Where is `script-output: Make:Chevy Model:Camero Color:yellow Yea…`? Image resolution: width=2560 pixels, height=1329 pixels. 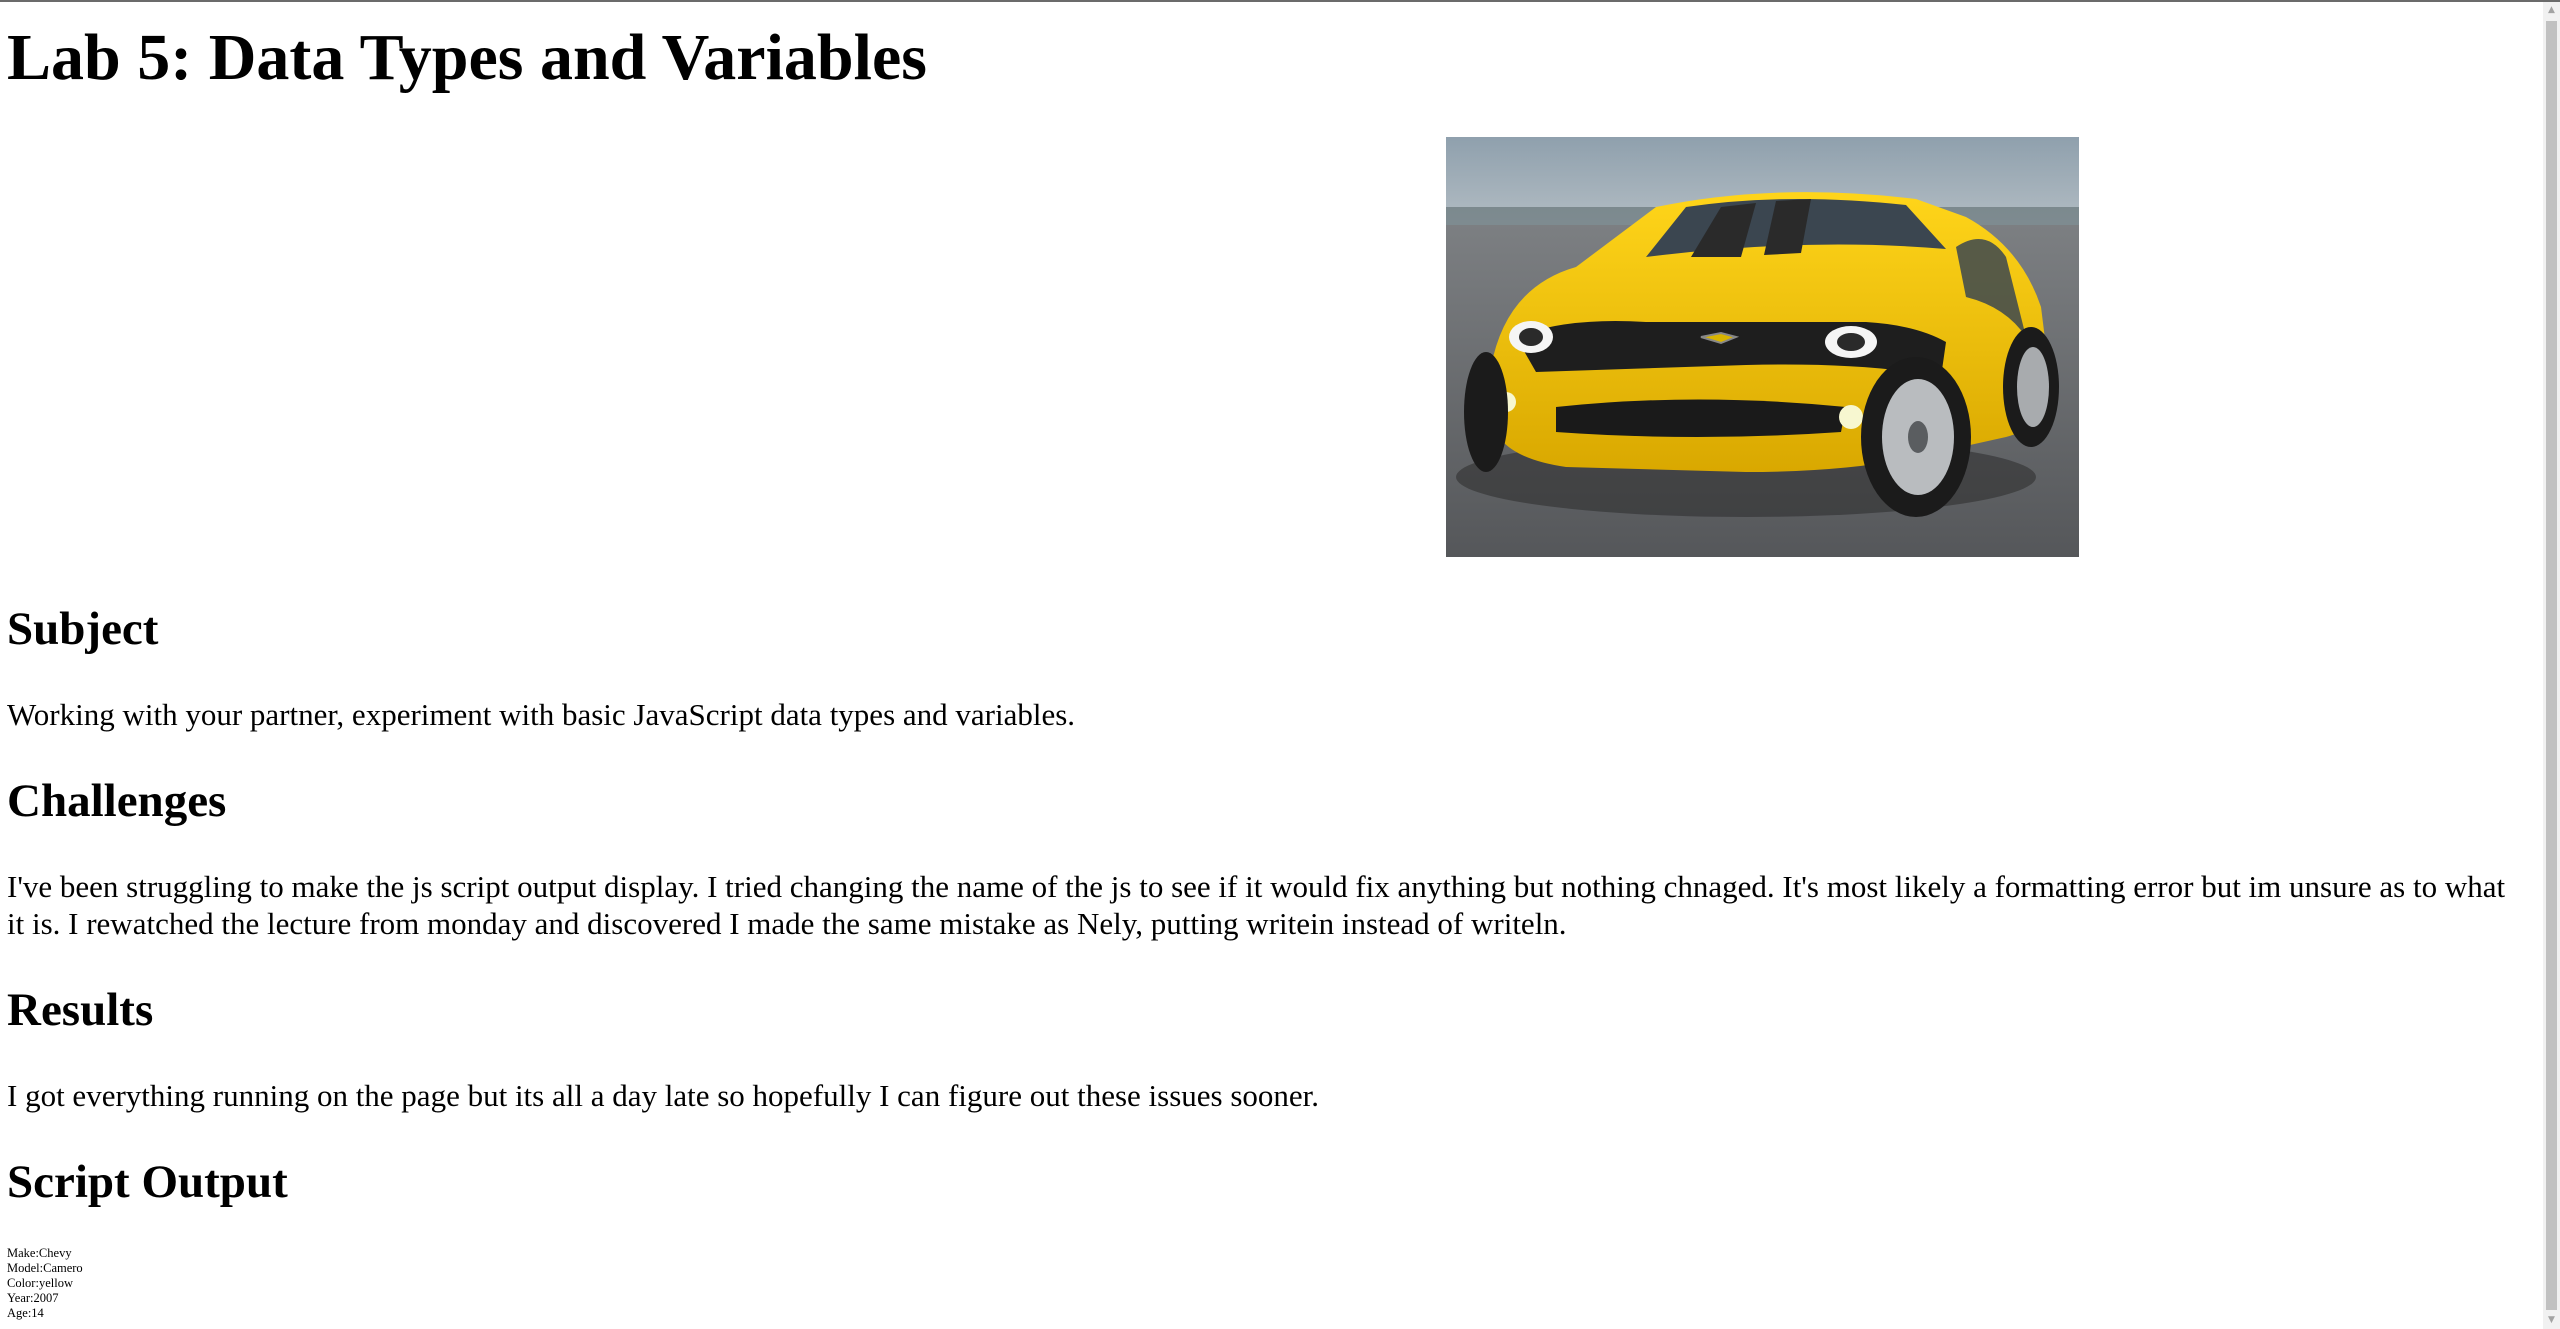 script-output: Make:Chevy Model:Camero Color:yellow Yea… is located at coordinates (45, 1283).